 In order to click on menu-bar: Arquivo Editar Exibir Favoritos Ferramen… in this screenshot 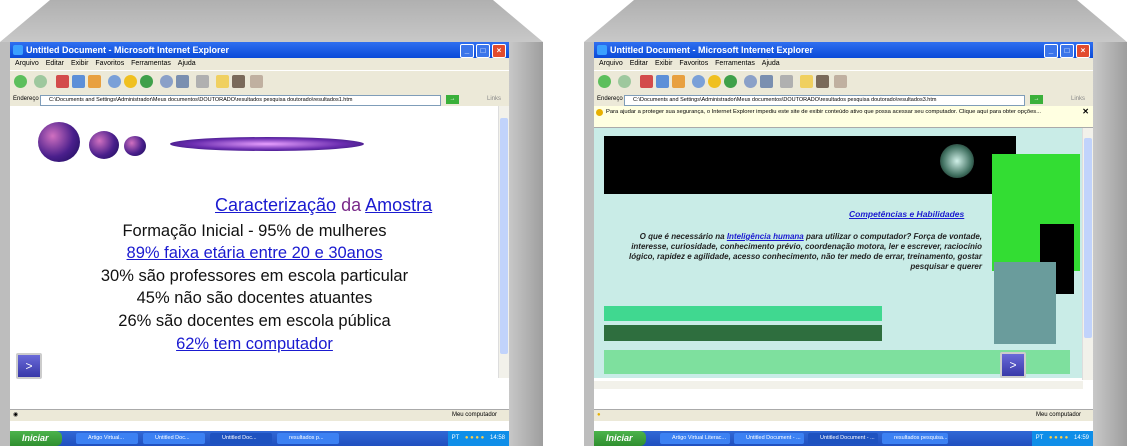, I will do `click(259, 64)`.